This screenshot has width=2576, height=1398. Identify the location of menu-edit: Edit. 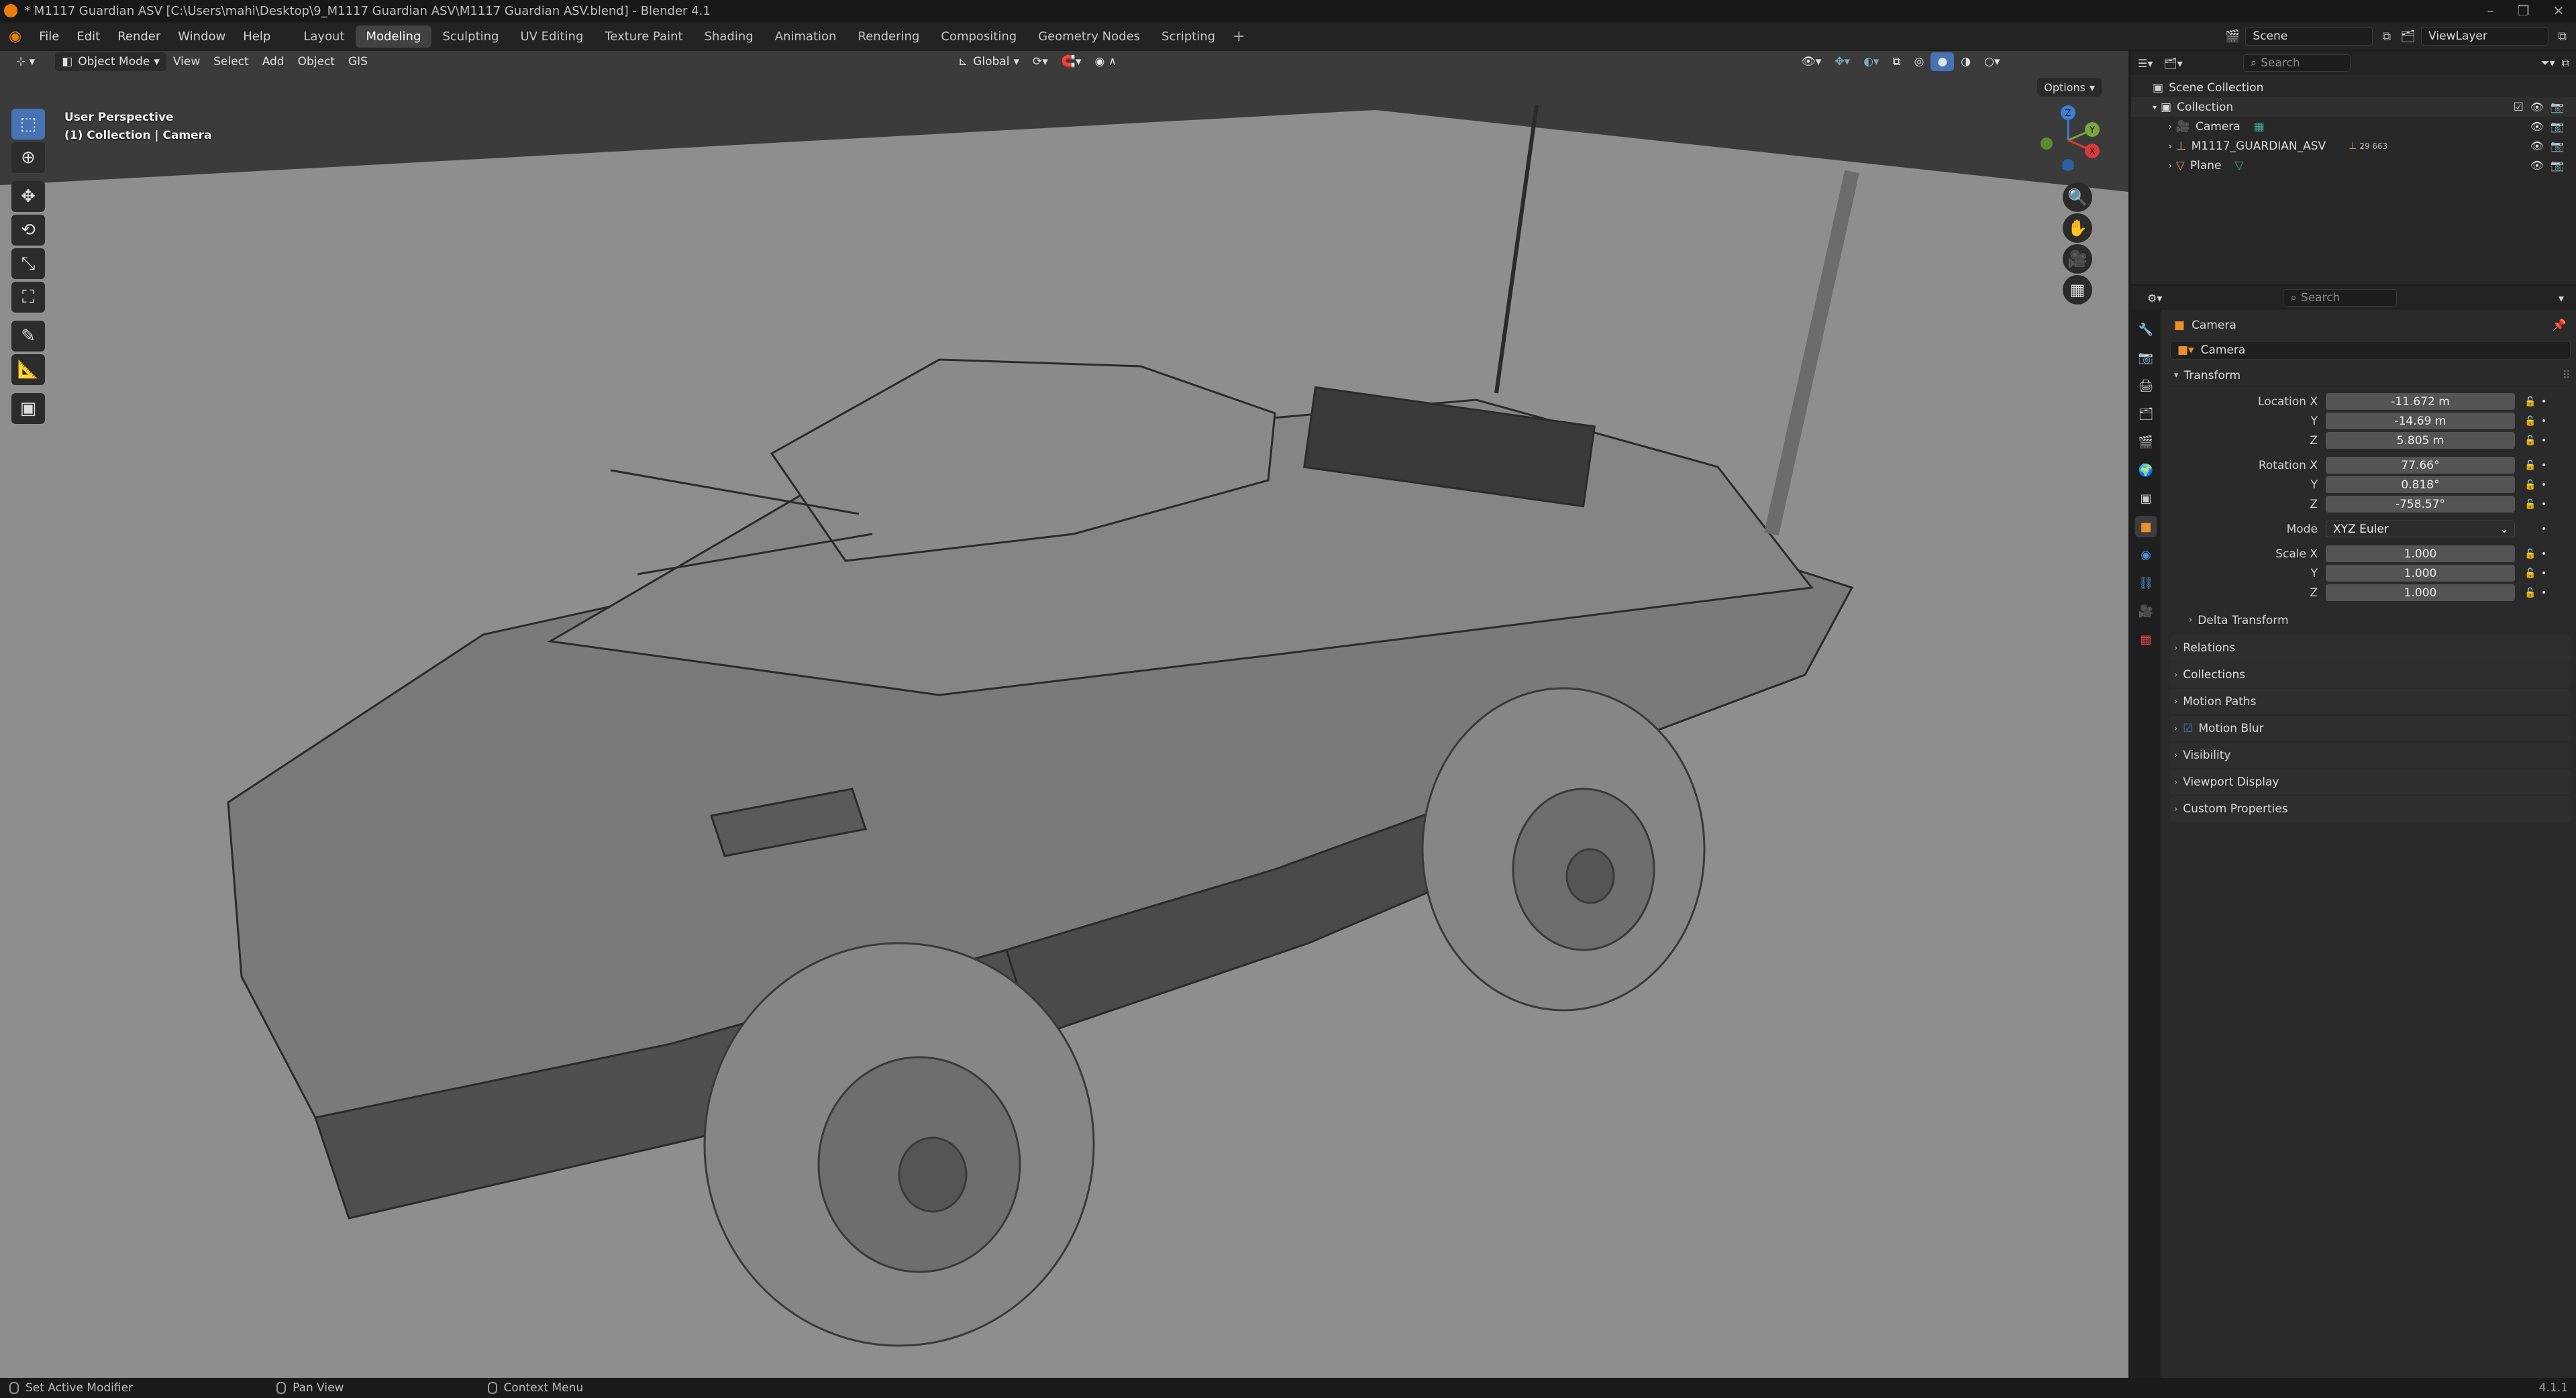
(88, 37).